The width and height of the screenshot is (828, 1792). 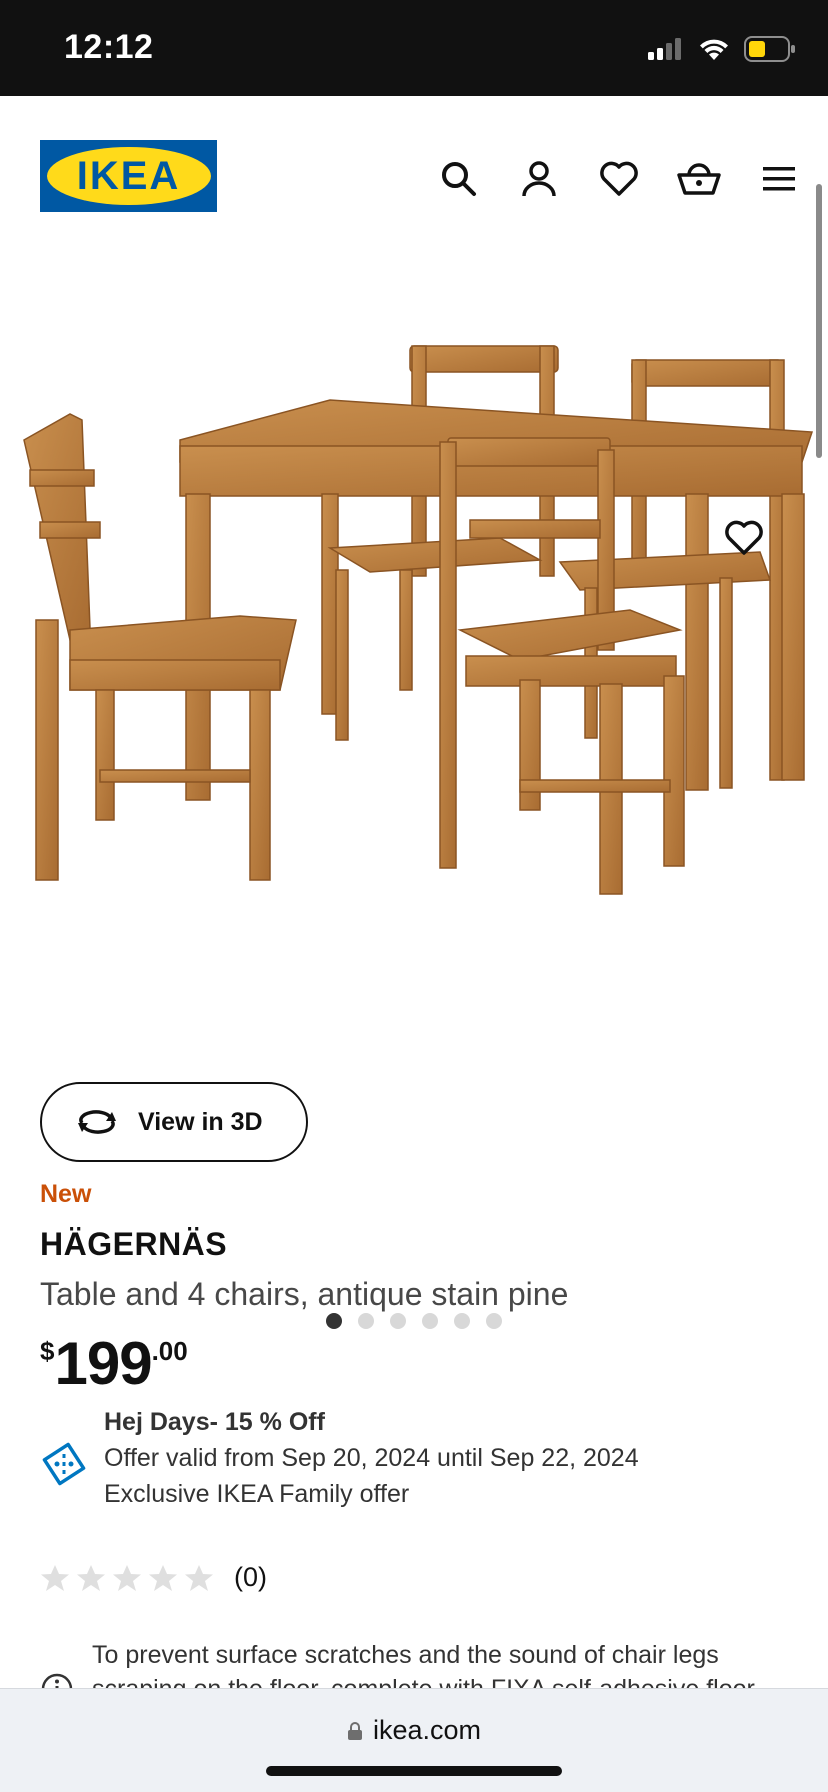 I want to click on battery-icon, so click(x=769, y=49).